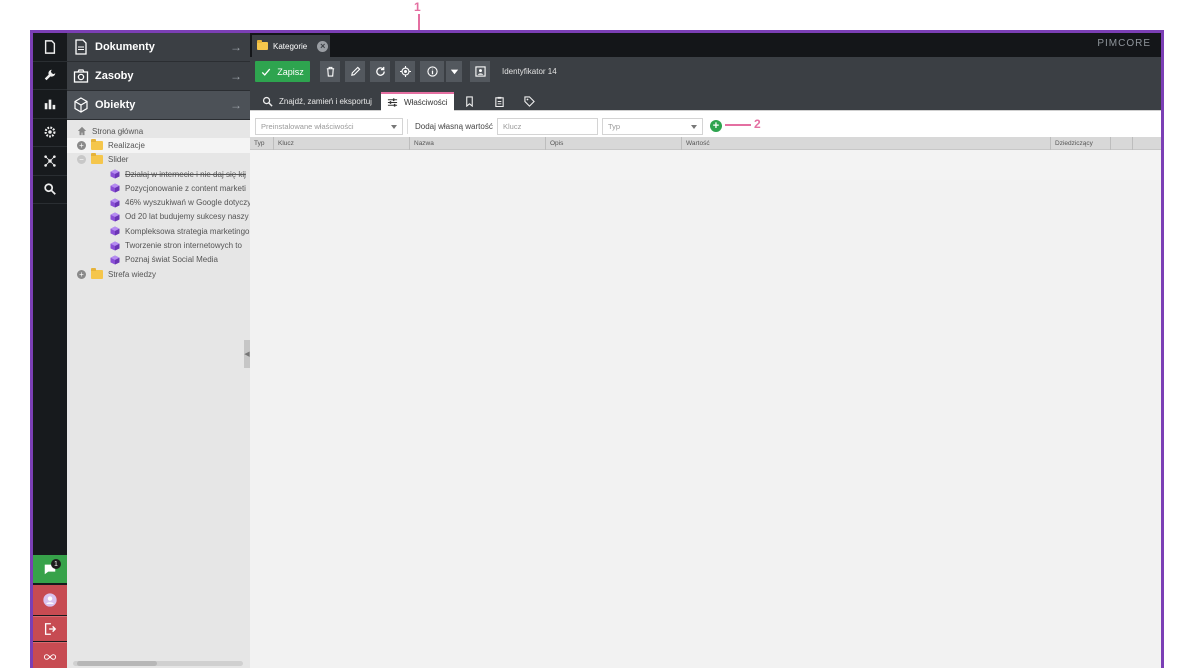 The image size is (1194, 668). What do you see at coordinates (502, 101) in the screenshot?
I see `tab-notes` at bounding box center [502, 101].